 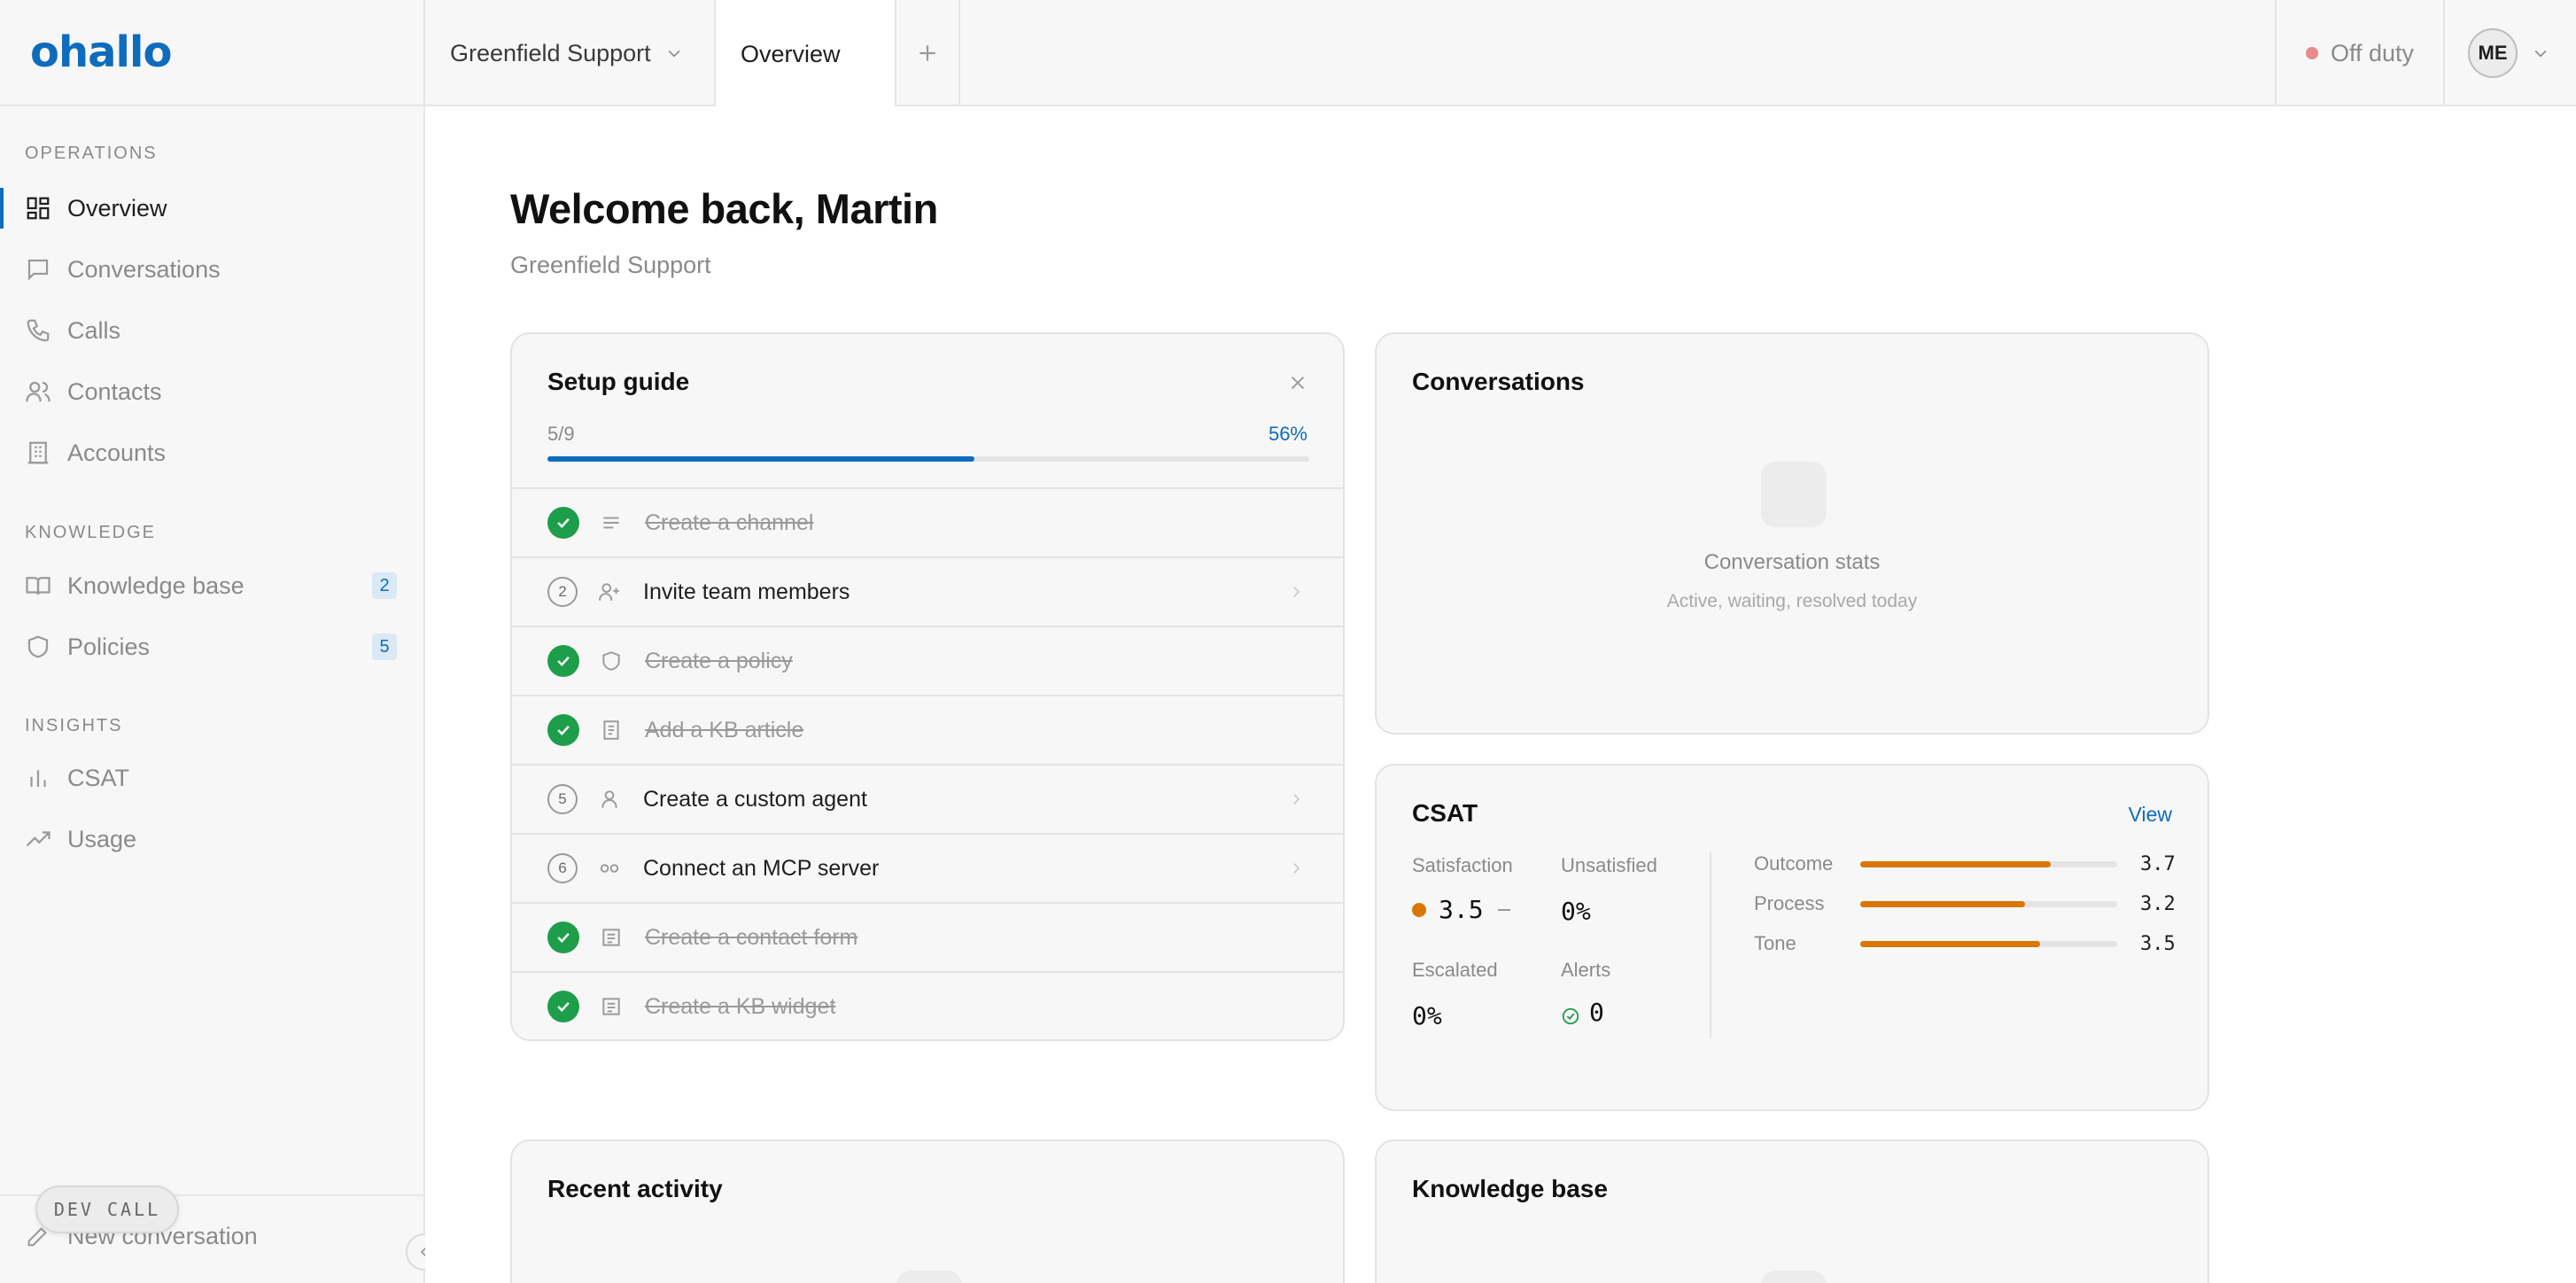 I want to click on duty-status-label: Off duty, so click(x=2372, y=52).